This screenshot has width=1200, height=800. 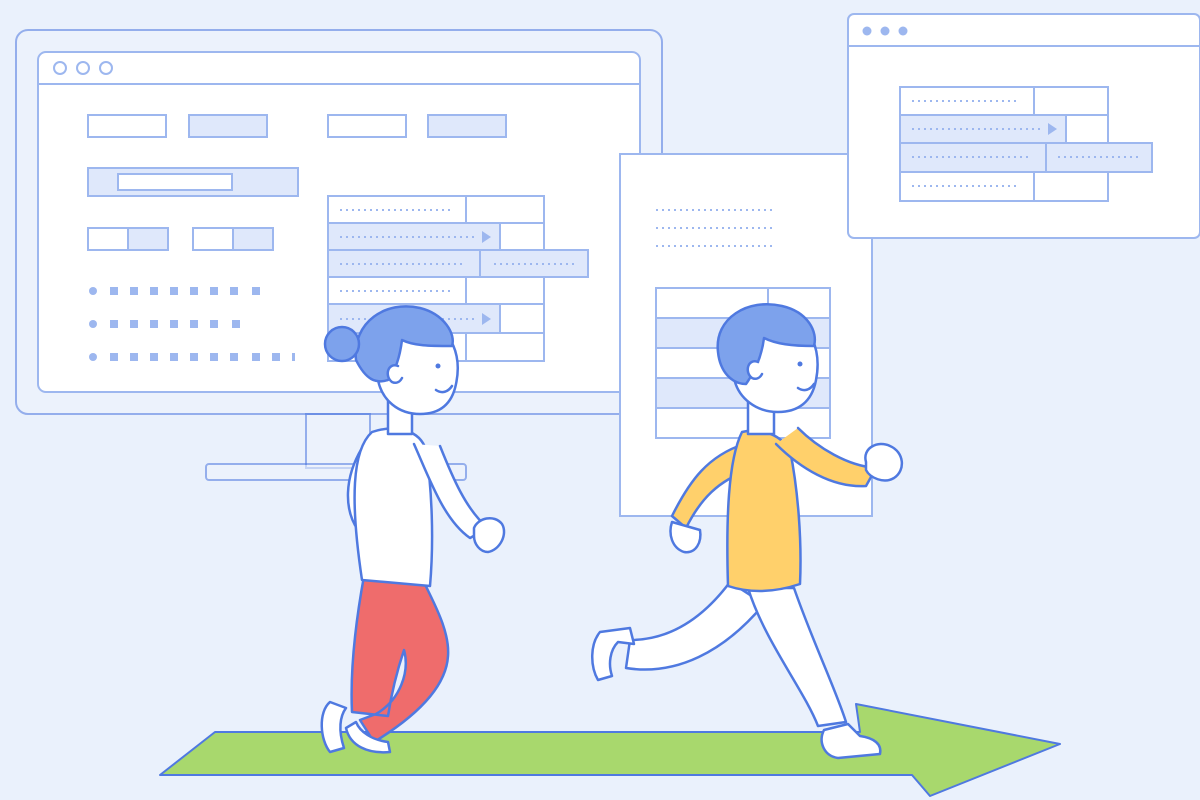 What do you see at coordinates (610, 750) in the screenshot?
I see `green-arrow` at bounding box center [610, 750].